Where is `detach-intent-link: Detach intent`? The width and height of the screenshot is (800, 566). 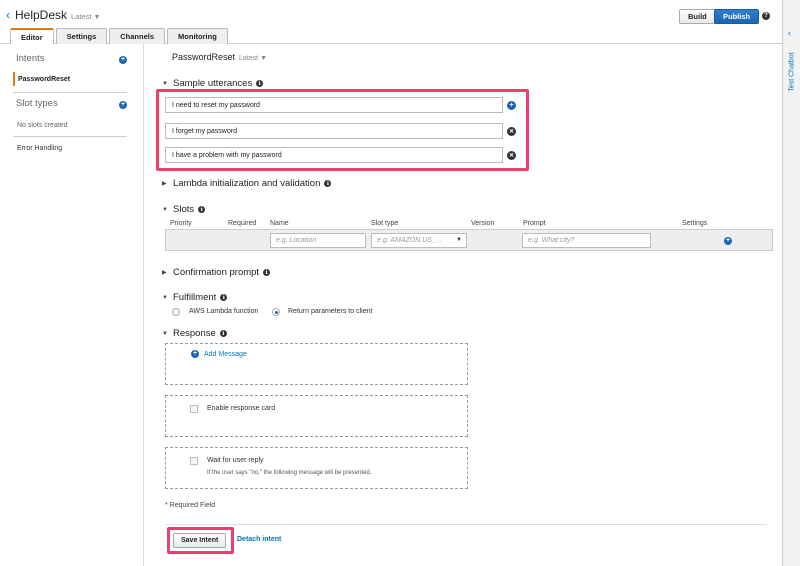 detach-intent-link: Detach intent is located at coordinates (259, 539).